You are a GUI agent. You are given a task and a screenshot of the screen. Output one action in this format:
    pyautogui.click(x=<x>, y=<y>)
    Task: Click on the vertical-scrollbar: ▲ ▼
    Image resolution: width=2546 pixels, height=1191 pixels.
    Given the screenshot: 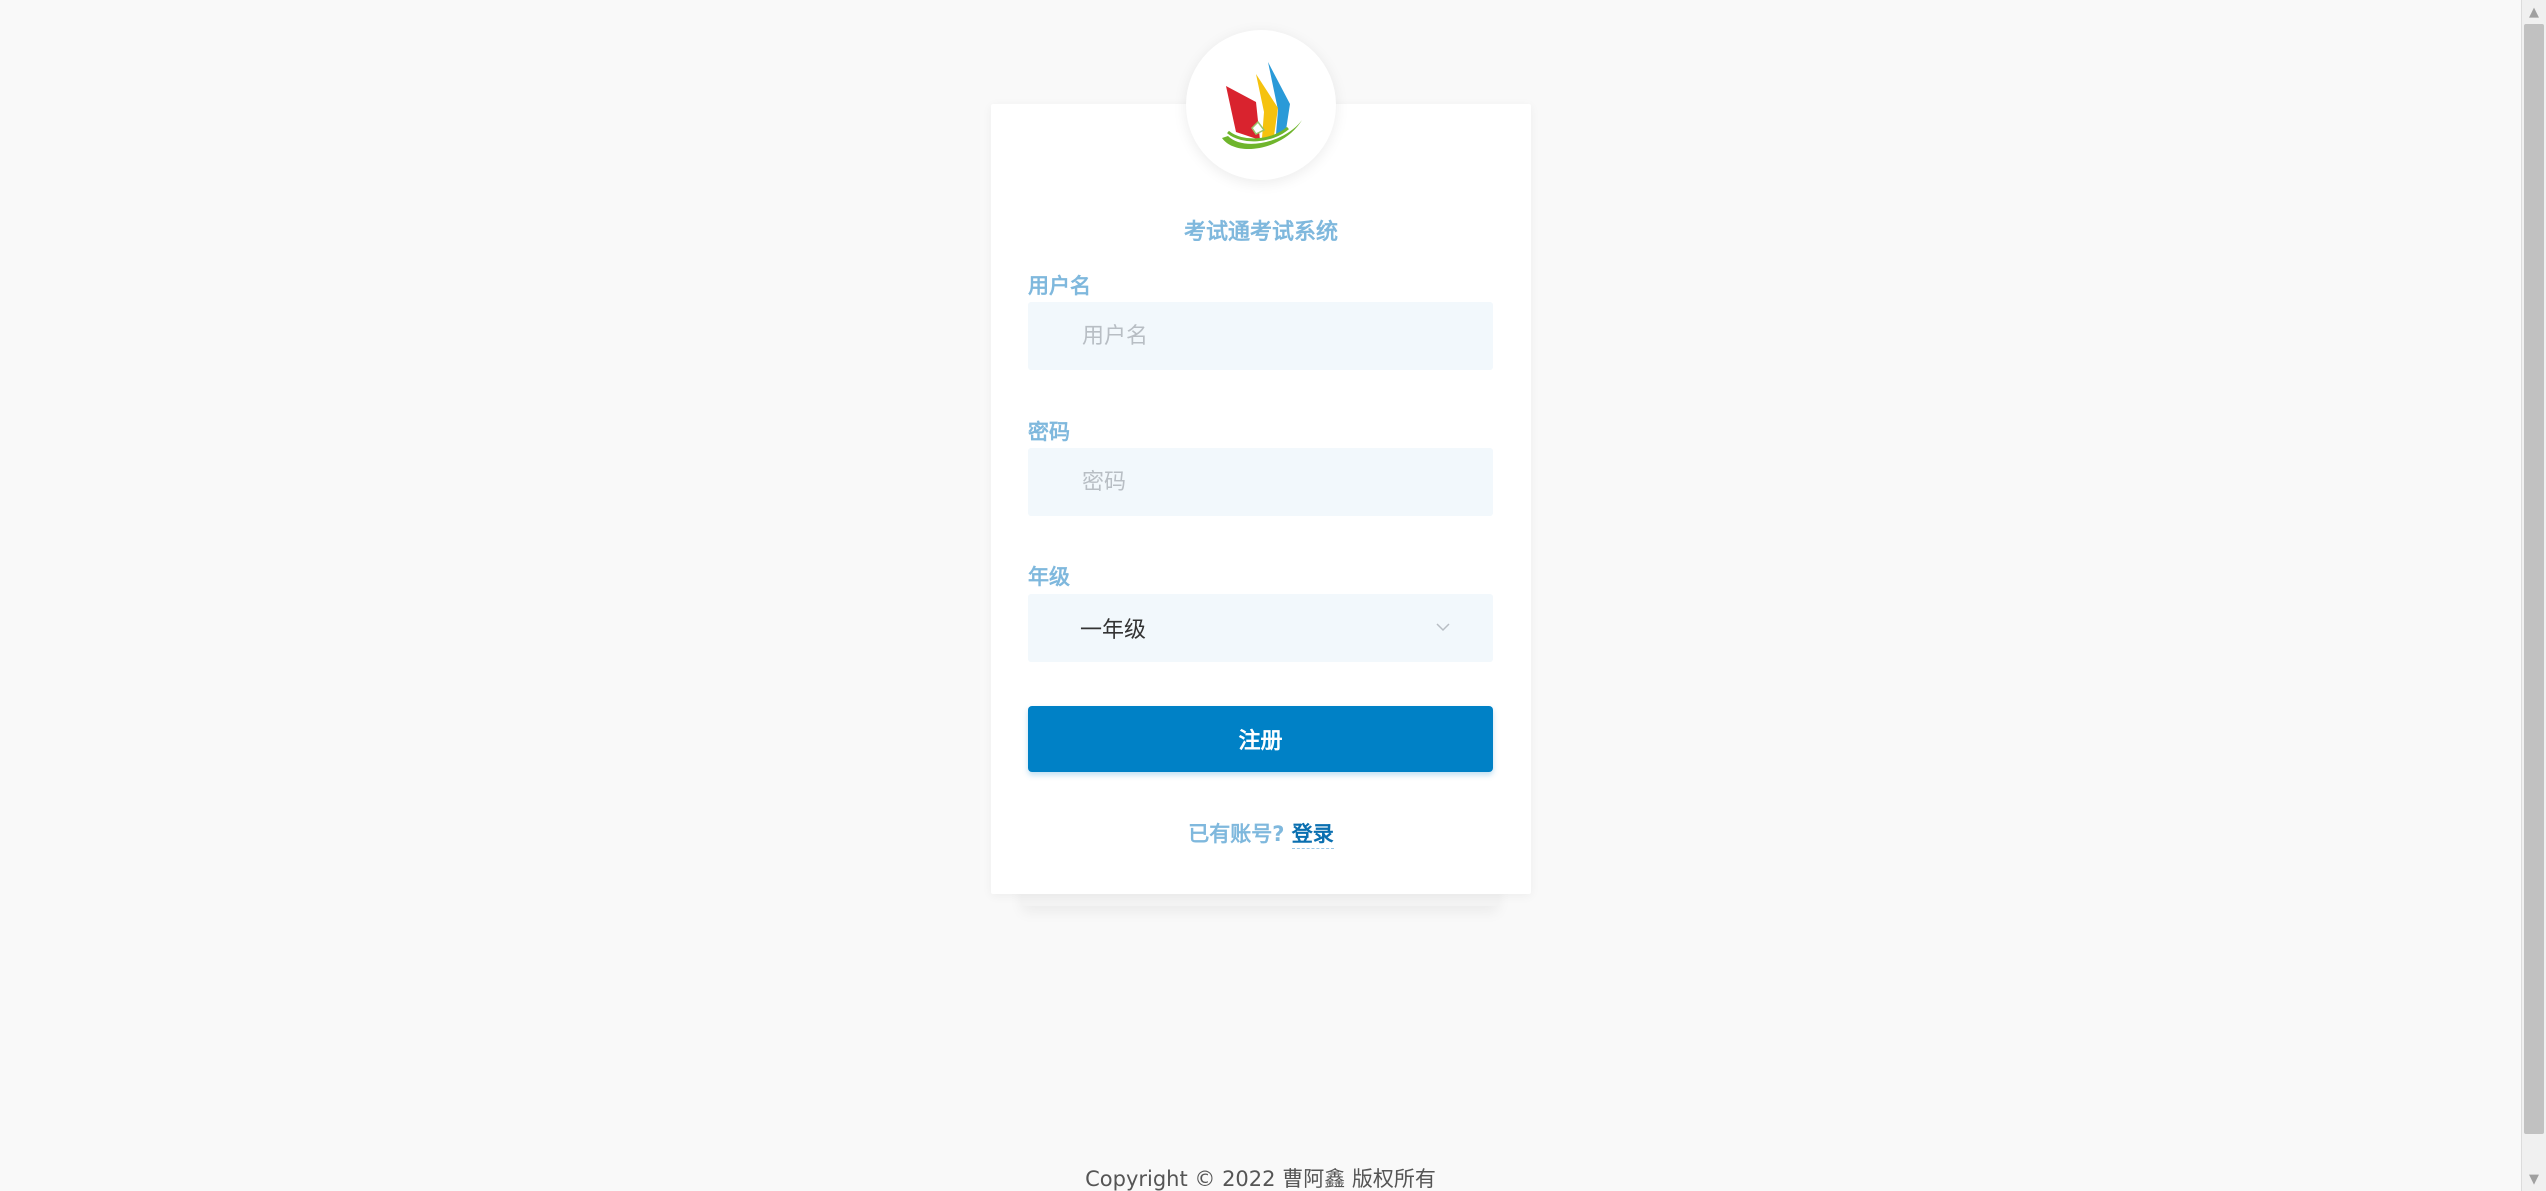 What is the action you would take?
    pyautogui.click(x=2533, y=595)
    